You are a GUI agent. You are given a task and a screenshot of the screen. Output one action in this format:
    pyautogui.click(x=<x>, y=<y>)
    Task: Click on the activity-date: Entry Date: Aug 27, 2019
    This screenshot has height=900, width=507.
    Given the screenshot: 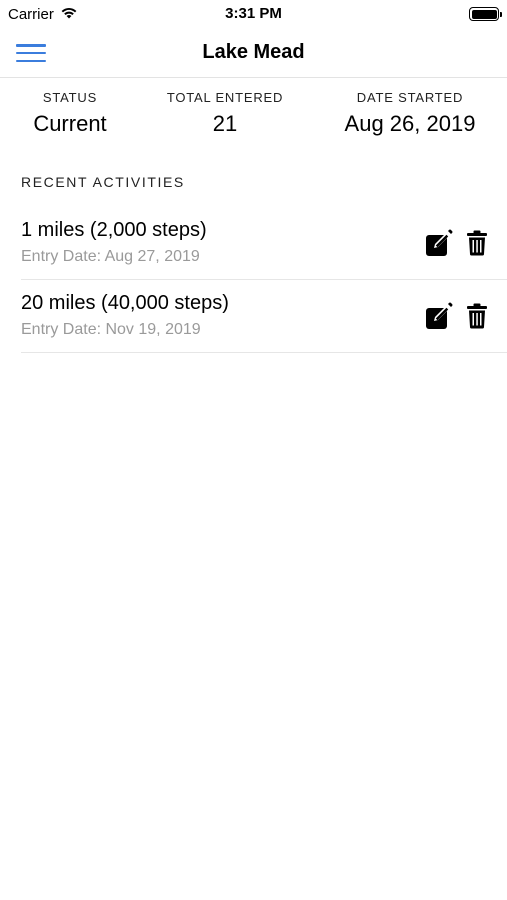 What is the action you would take?
    pyautogui.click(x=110, y=256)
    